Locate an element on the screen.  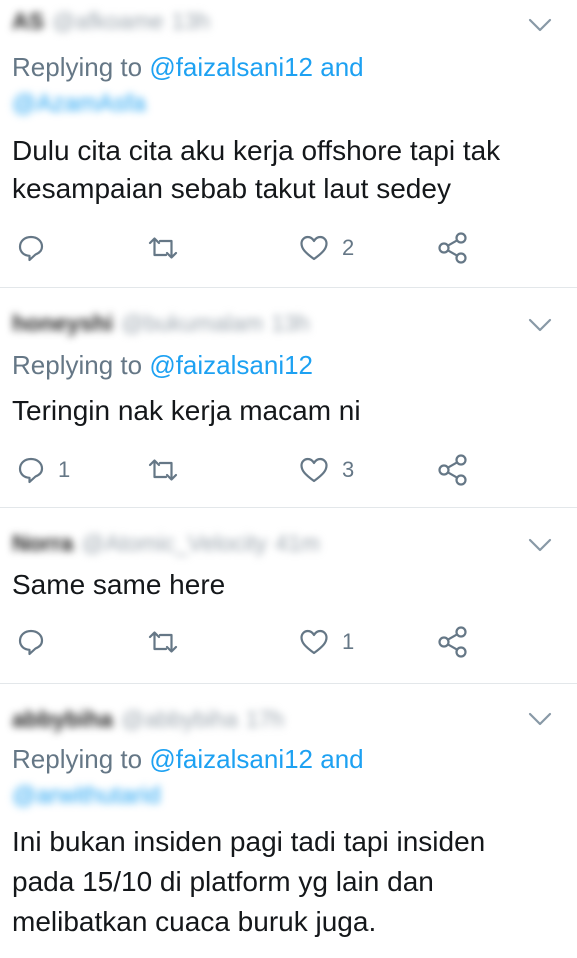
tweet-text: Same same here is located at coordinates (119, 584).